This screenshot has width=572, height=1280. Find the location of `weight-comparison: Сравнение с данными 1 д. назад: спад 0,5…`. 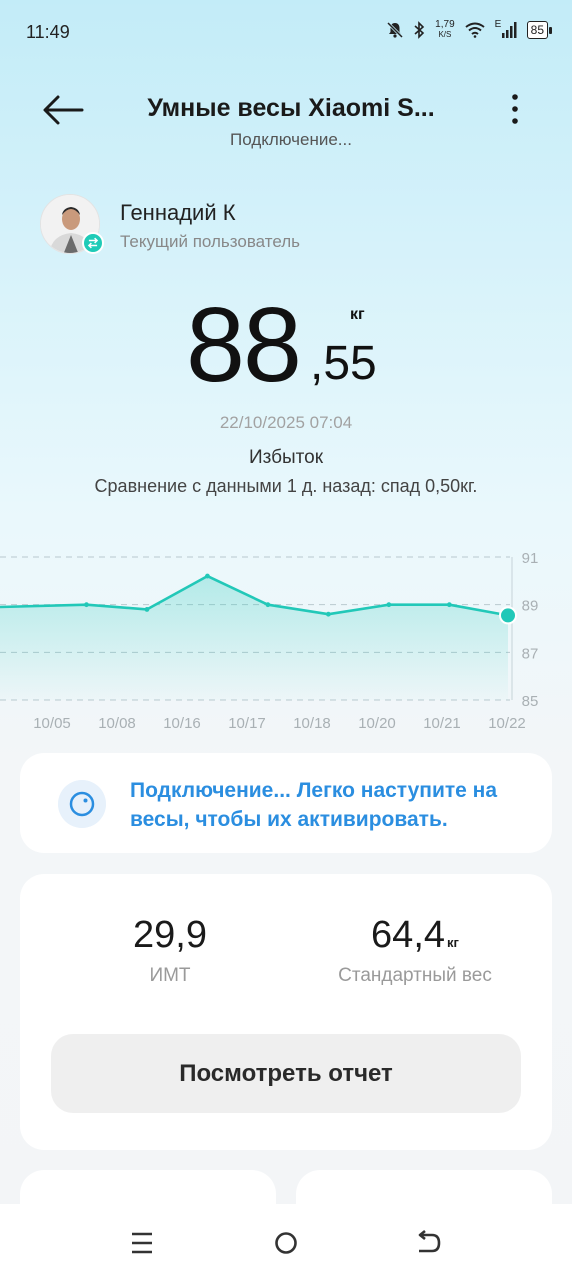

weight-comparison: Сравнение с данными 1 д. назад: спад 0,5… is located at coordinates (286, 486).